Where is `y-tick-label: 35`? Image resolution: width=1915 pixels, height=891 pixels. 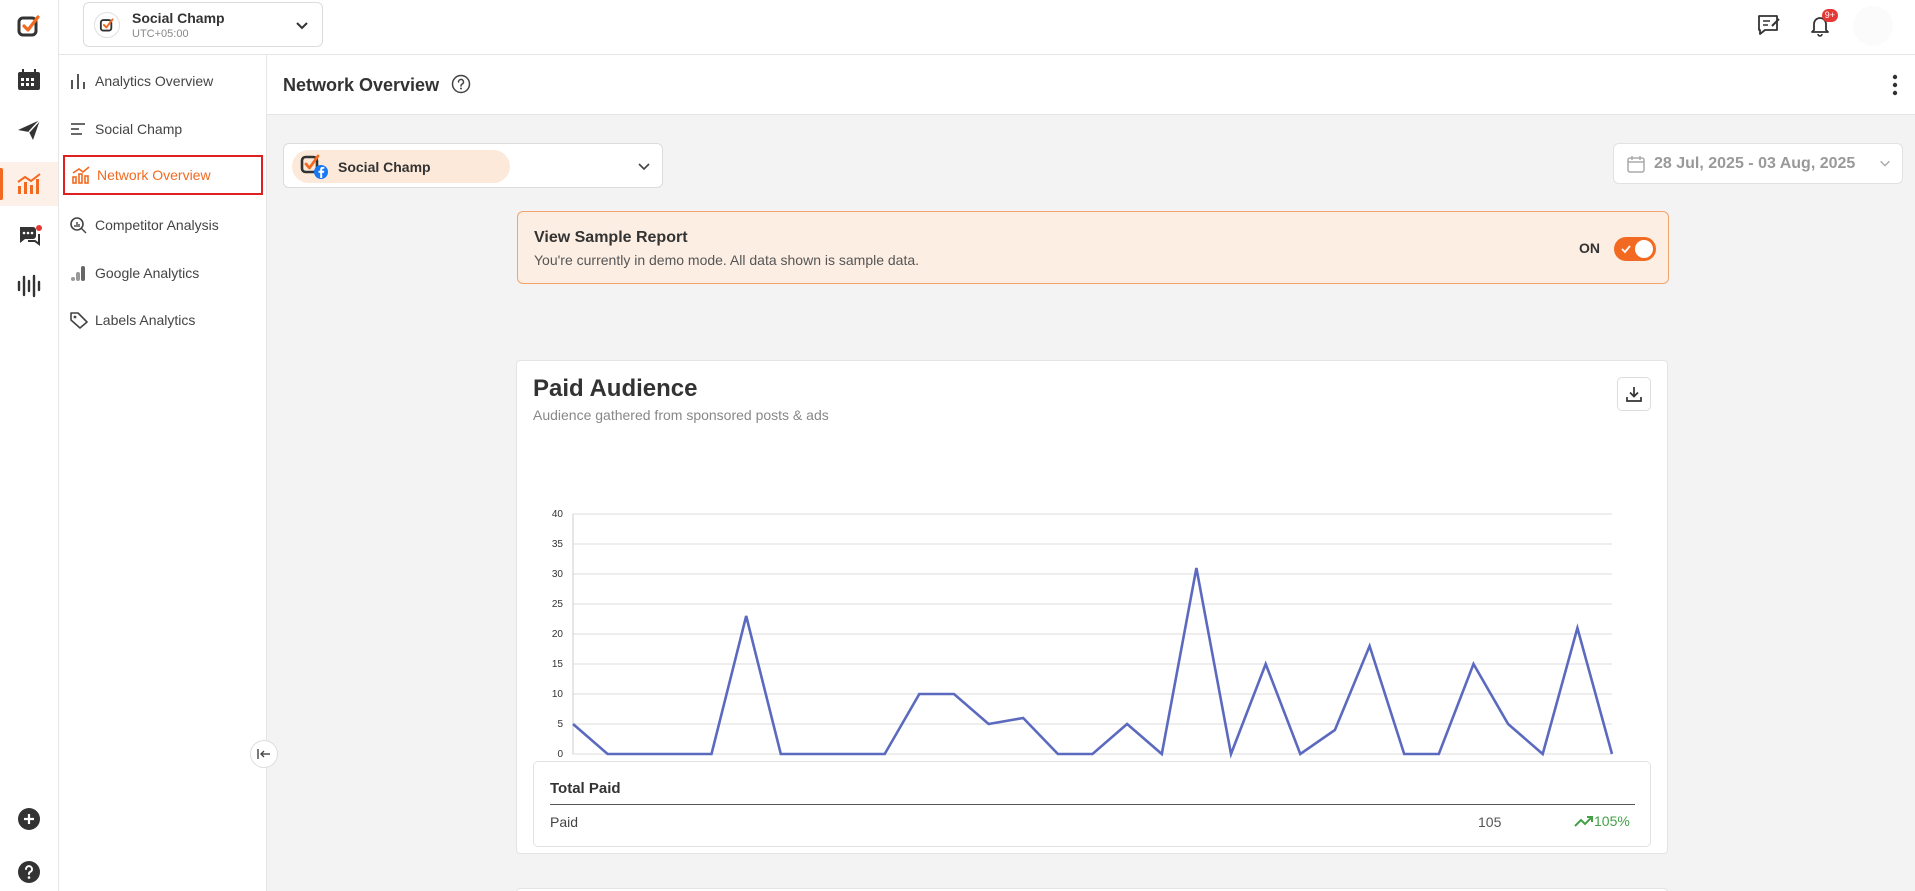
y-tick-label: 35 is located at coordinates (558, 544).